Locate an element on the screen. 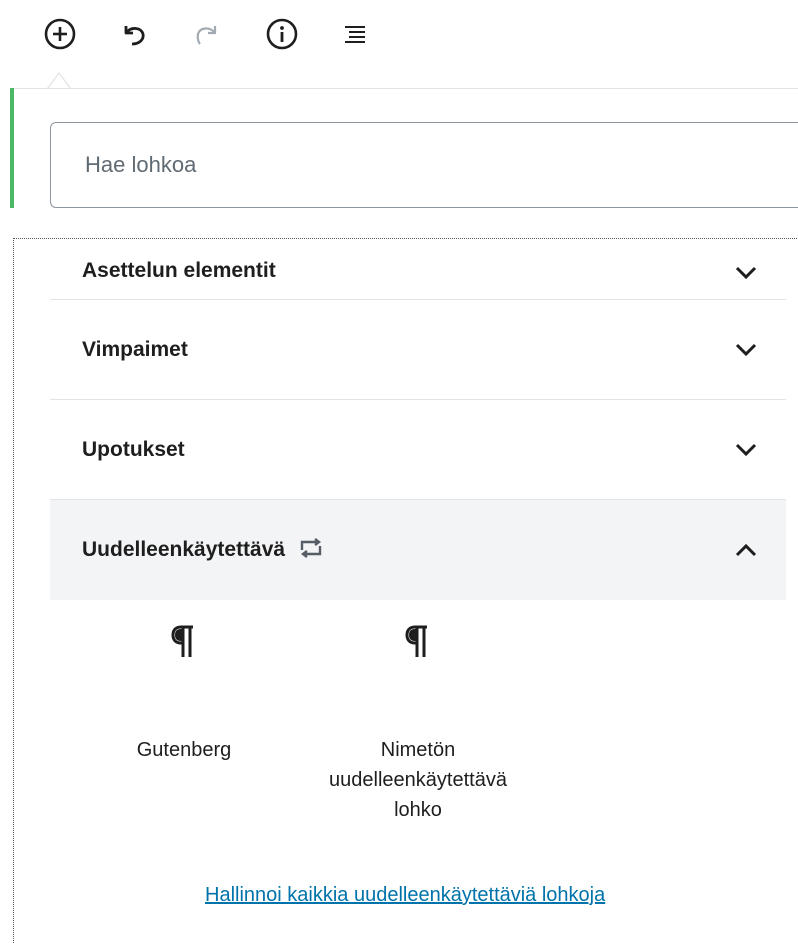 This screenshot has height=943, width=798. undo-icon is located at coordinates (134, 34).